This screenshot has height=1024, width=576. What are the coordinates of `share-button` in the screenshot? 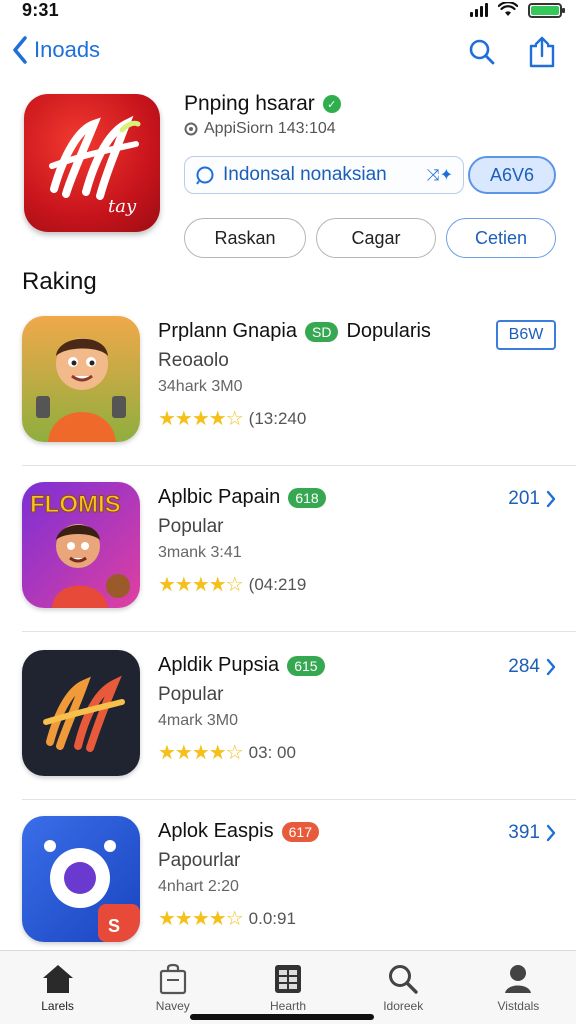 It's located at (542, 52).